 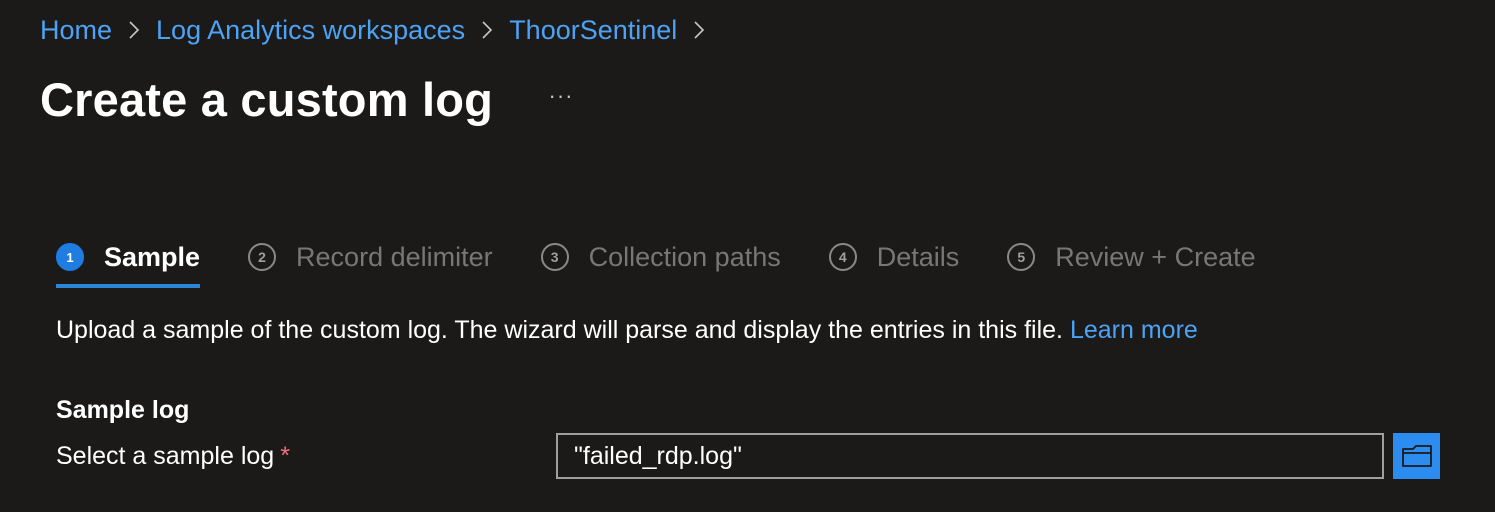 What do you see at coordinates (1134, 330) in the screenshot?
I see `learn-more-link: Learn more` at bounding box center [1134, 330].